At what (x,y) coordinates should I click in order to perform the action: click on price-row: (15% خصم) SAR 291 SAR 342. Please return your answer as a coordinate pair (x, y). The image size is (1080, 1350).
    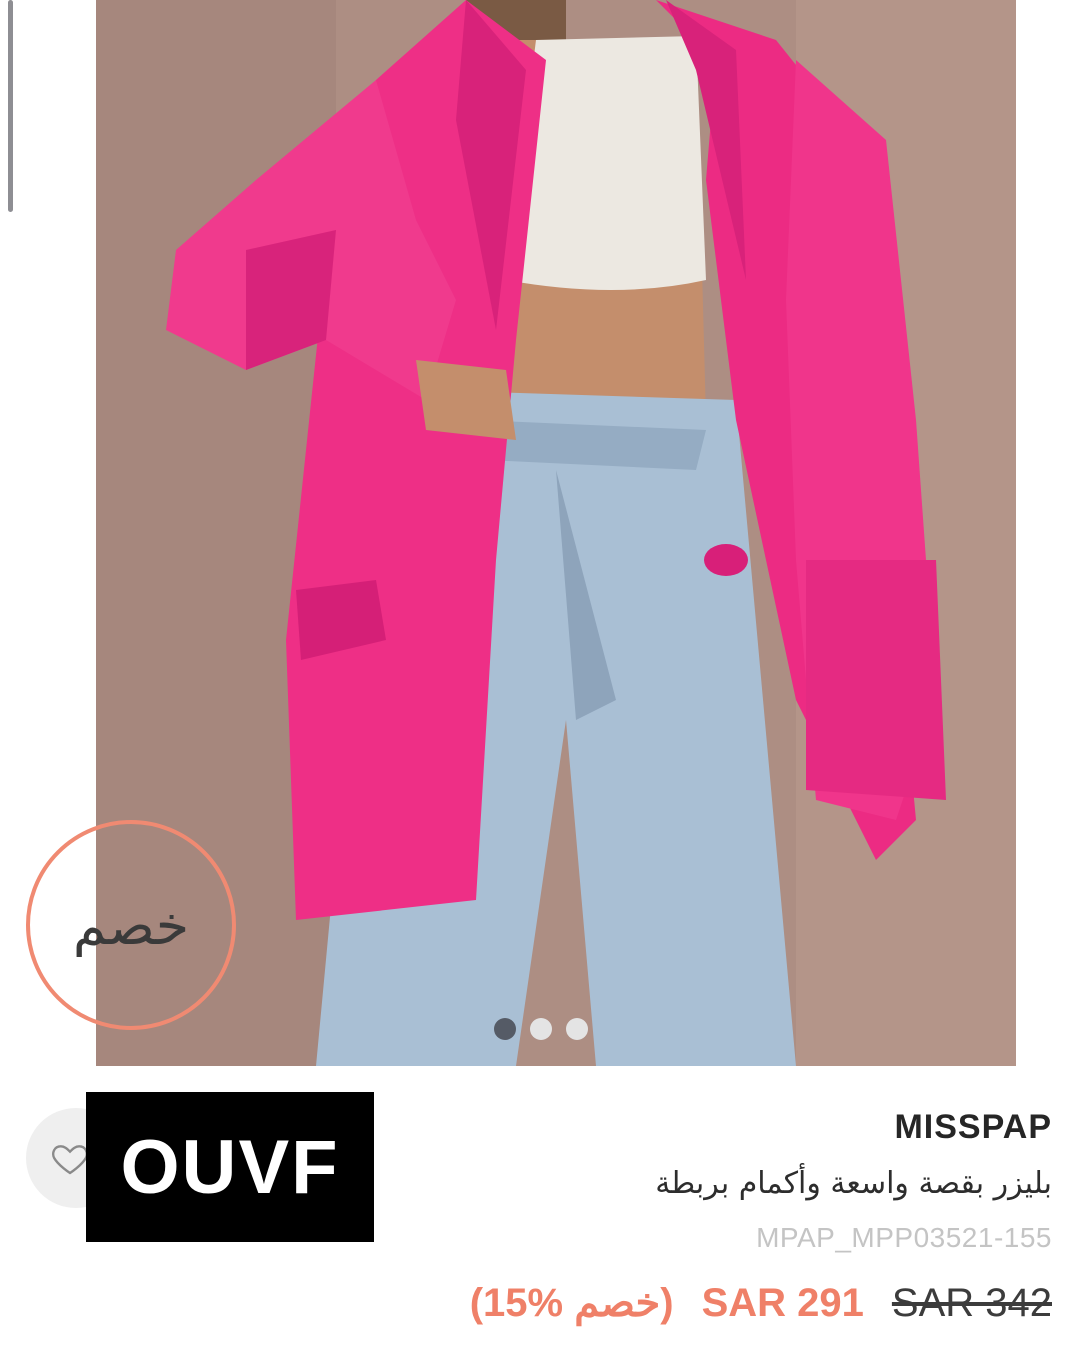
    Looking at the image, I should click on (761, 1303).